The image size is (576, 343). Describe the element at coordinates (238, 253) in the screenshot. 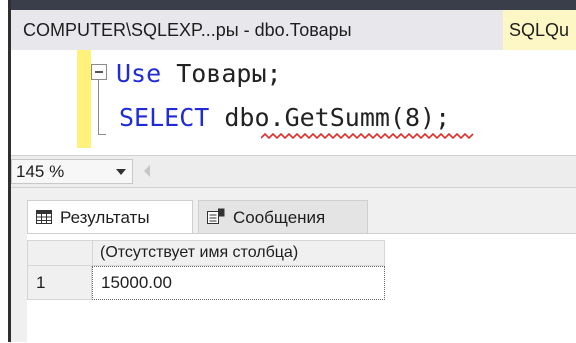

I see `column-header: (Отсутствует имя столбца)` at that location.